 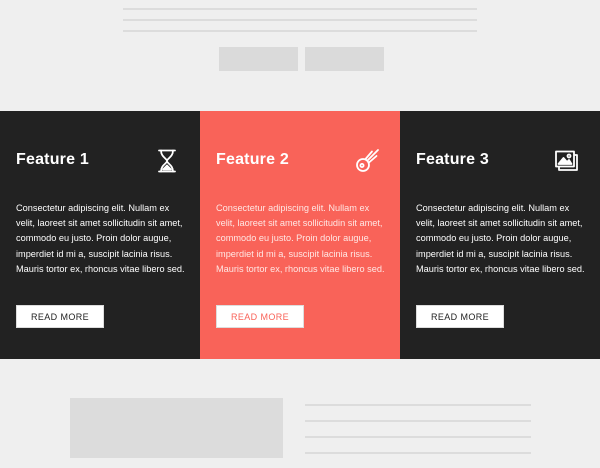 I want to click on top-button-placeholders, so click(x=301, y=59).